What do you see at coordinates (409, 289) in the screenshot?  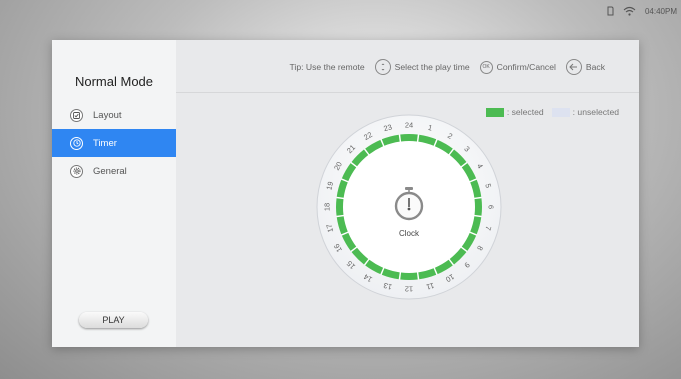 I see `hour-label-12: 12` at bounding box center [409, 289].